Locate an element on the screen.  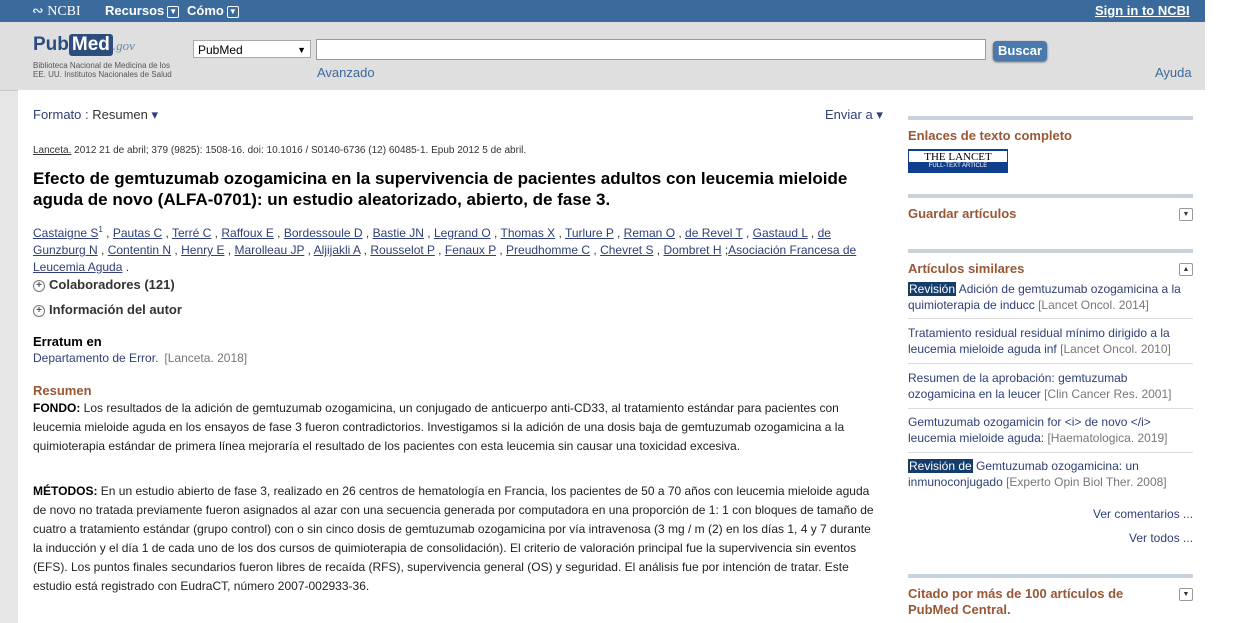
review-badge: Revisión de is located at coordinates (940, 466).